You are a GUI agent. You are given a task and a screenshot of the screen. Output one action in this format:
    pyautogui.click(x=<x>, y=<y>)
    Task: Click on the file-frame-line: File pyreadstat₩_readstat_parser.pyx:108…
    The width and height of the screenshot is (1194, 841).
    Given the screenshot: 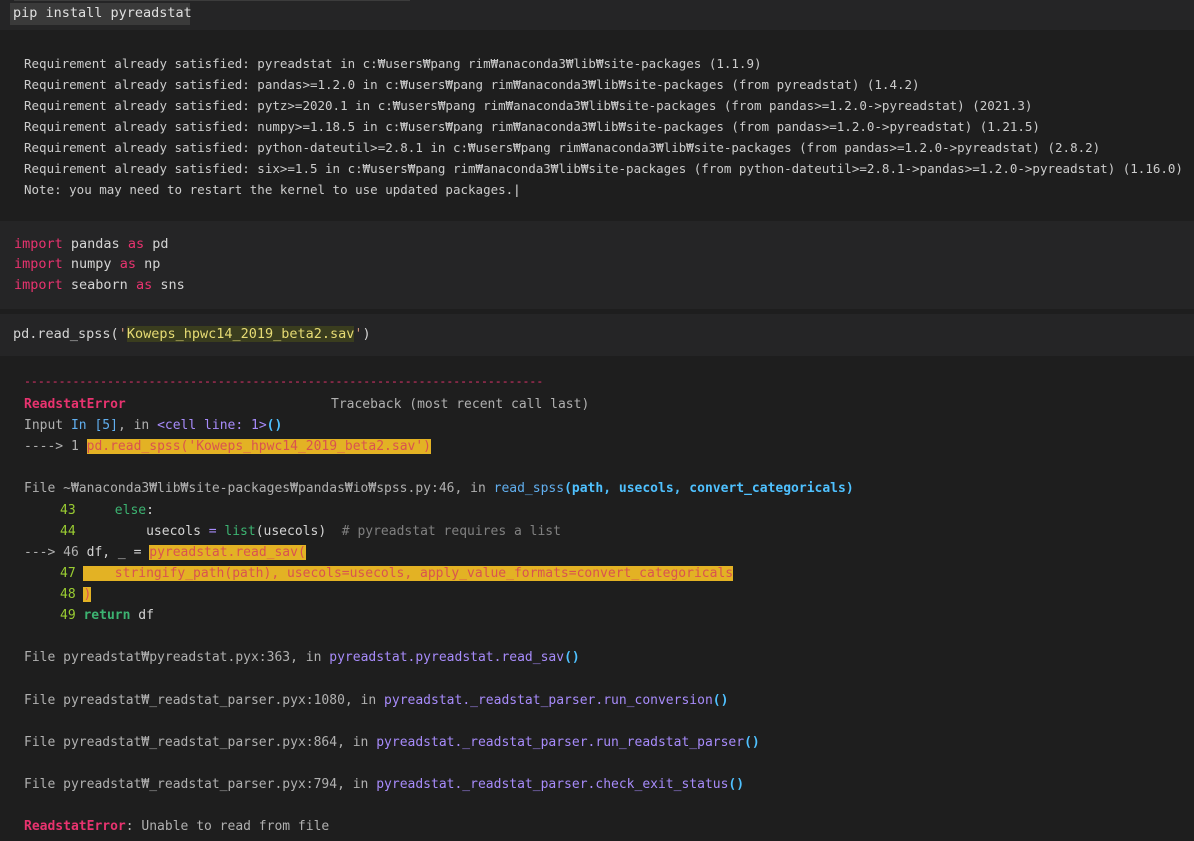 What is the action you would take?
    pyautogui.click(x=376, y=700)
    